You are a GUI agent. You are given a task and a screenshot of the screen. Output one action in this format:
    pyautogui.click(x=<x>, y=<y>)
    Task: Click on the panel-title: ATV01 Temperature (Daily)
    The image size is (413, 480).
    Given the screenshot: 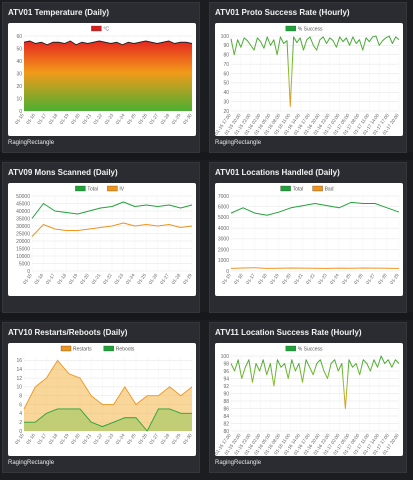 What is the action you would take?
    pyautogui.click(x=59, y=12)
    